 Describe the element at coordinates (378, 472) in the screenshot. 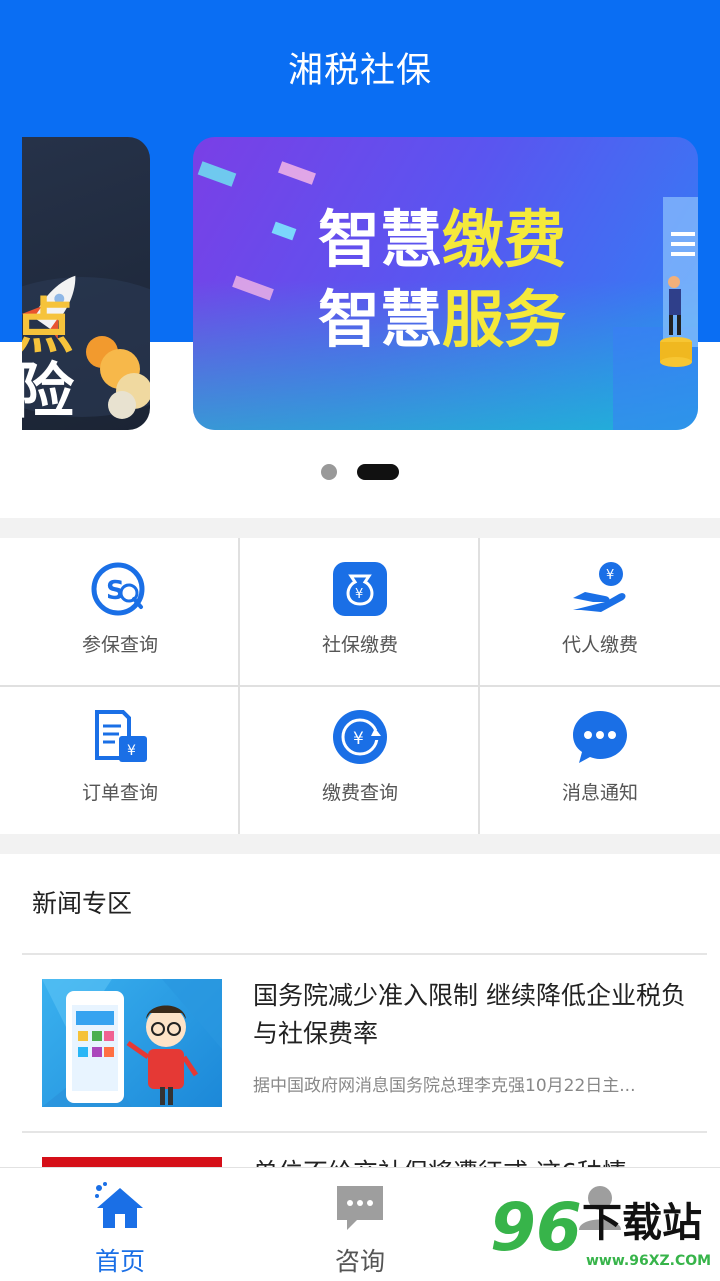

I see `pagination-dot-active` at that location.